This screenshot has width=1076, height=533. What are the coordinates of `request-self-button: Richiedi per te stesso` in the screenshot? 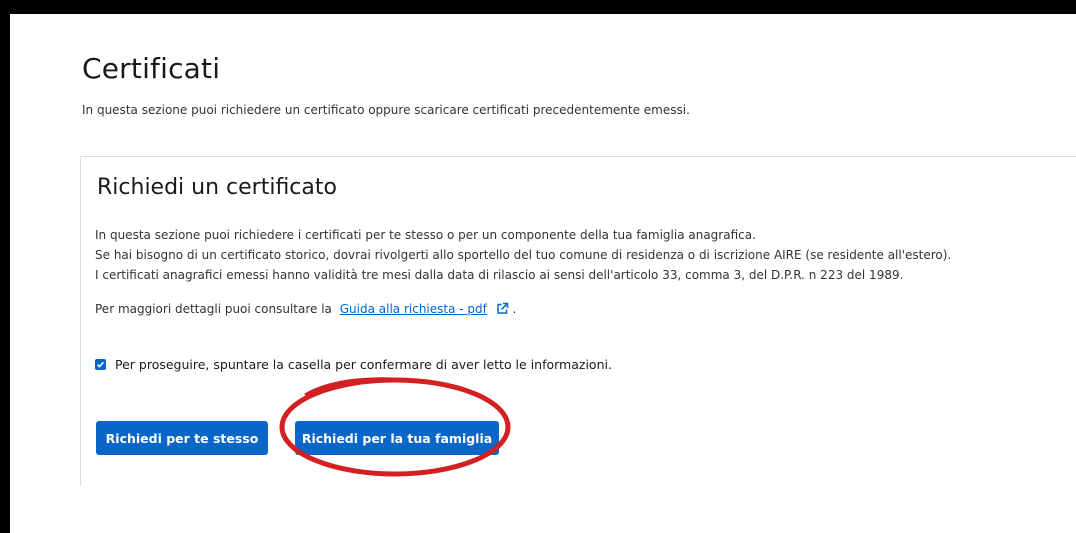 It's located at (182, 438).